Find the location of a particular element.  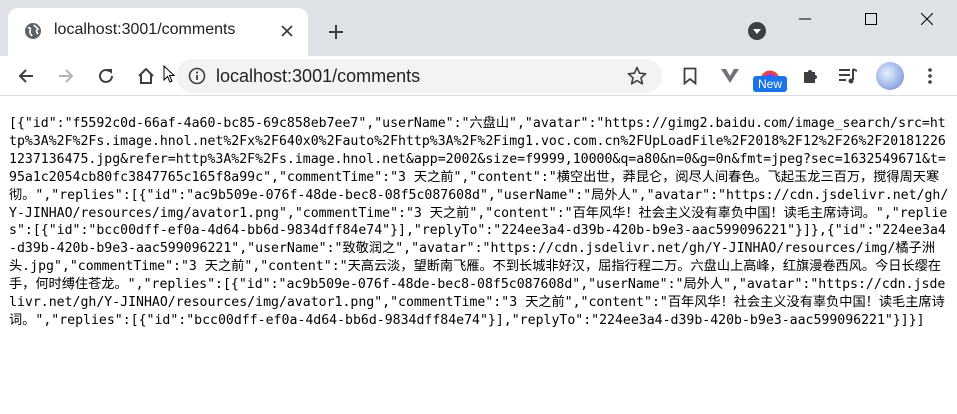

url-text: localhost:3001/comments is located at coordinates (318, 76).